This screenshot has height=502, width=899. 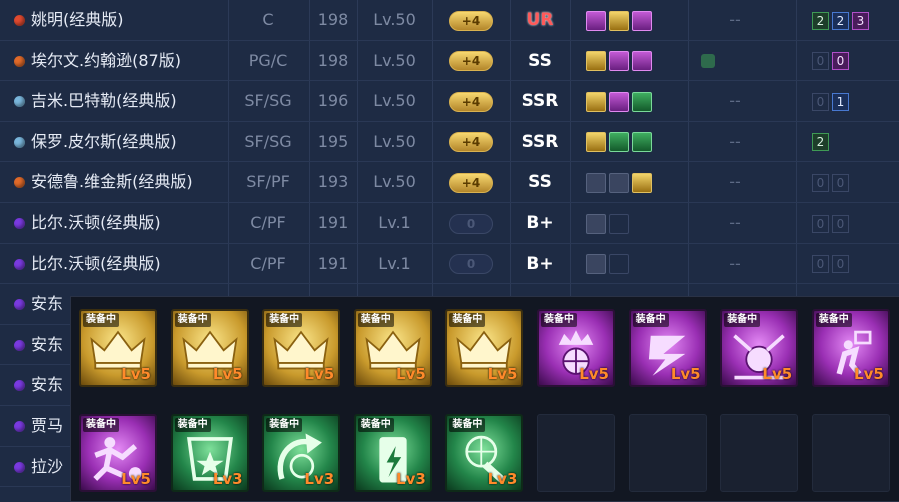 What do you see at coordinates (333, 19) in the screenshot?
I see `height-cell: 198` at bounding box center [333, 19].